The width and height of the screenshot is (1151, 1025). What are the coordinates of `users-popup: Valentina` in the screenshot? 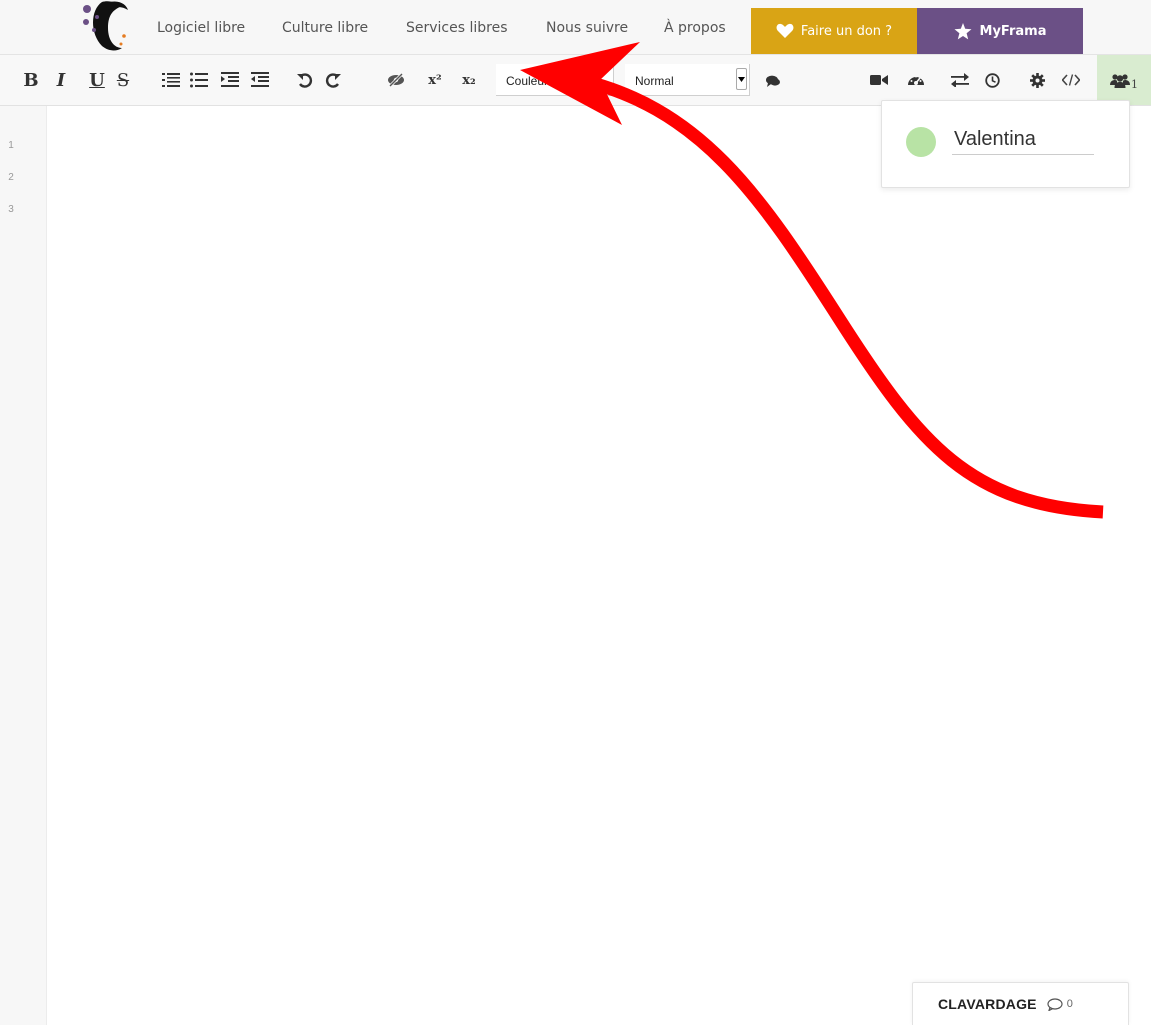 It's located at (1005, 144).